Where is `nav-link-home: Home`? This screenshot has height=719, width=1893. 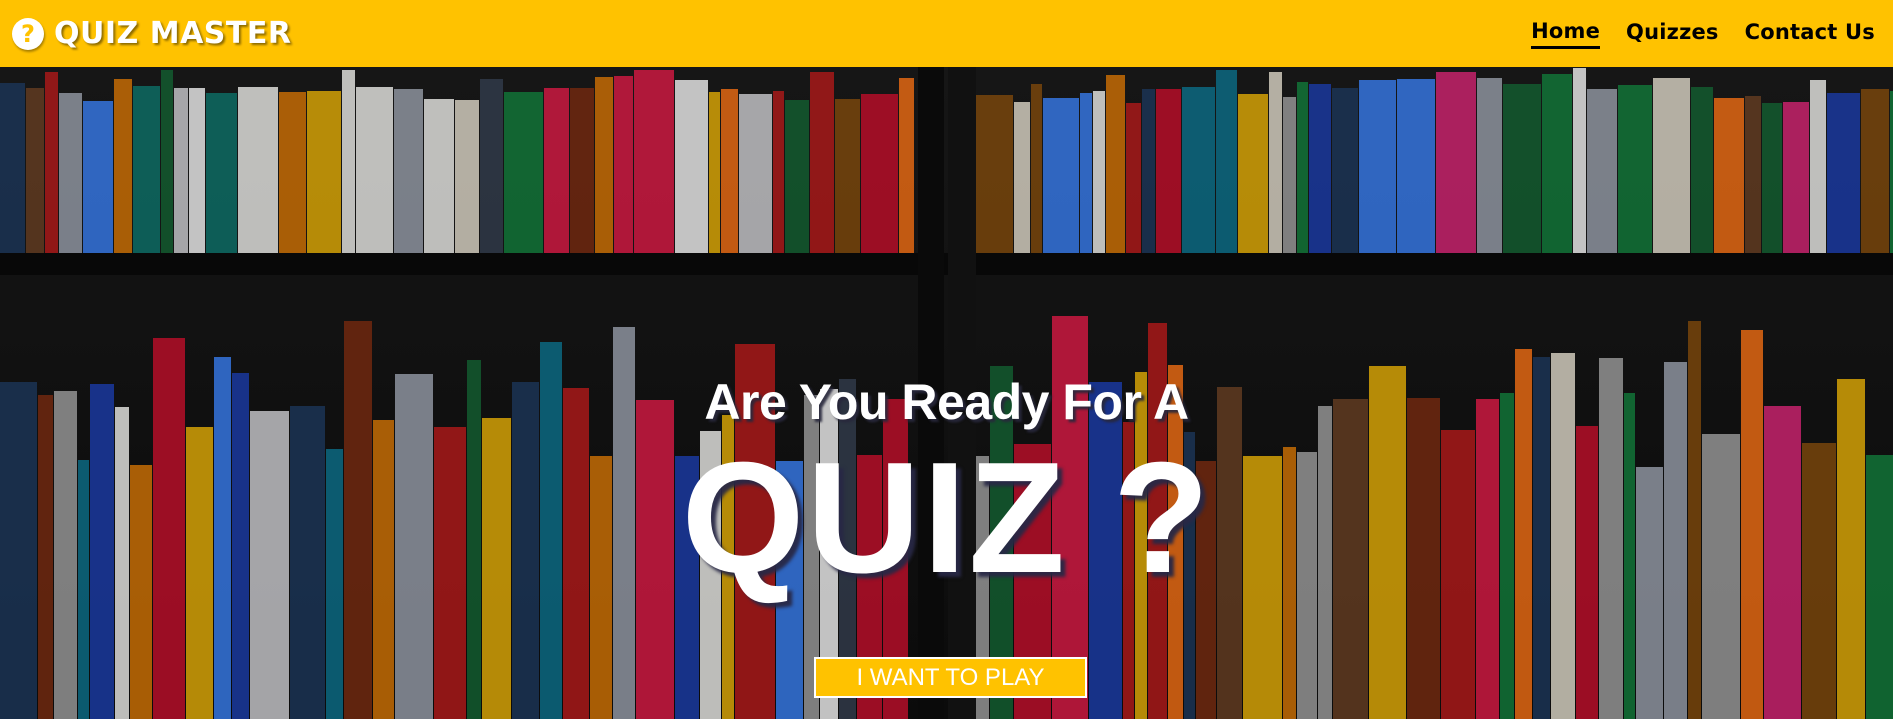
nav-link-home: Home is located at coordinates (1566, 34).